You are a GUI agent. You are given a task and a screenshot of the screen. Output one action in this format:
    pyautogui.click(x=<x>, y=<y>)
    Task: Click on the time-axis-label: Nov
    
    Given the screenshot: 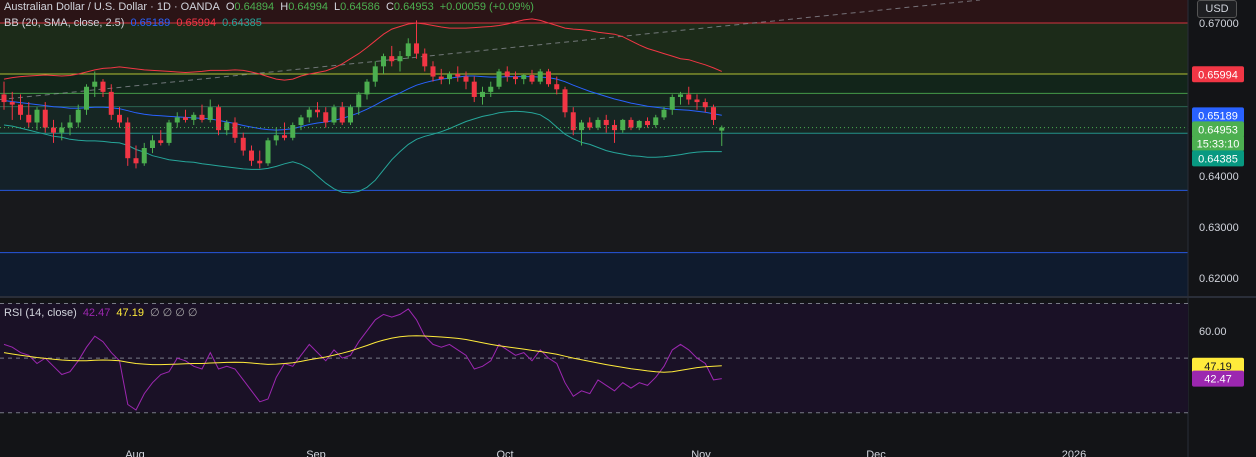 What is the action you would take?
    pyautogui.click(x=701, y=453)
    